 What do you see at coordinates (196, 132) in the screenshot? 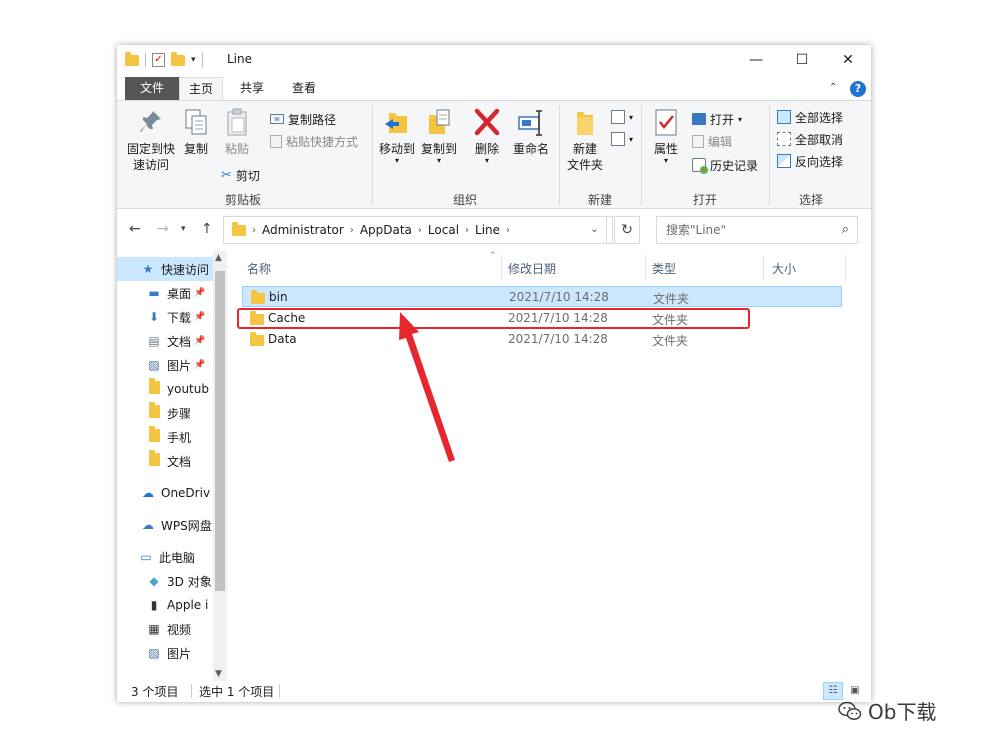
I see `copy-button: 复制` at bounding box center [196, 132].